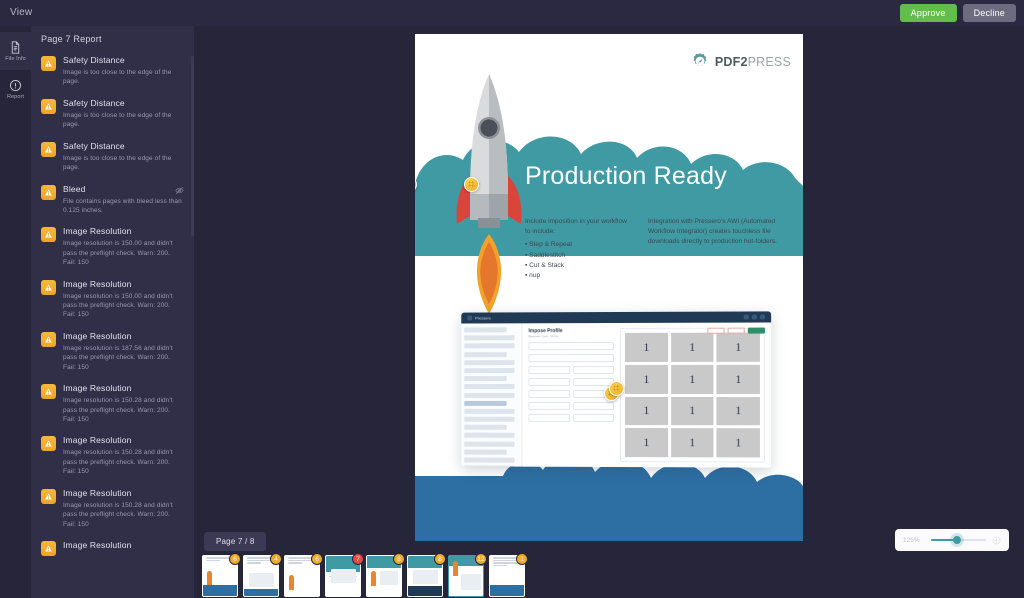  Describe the element at coordinates (512, 13) in the screenshot. I see `top-menu-bar: View Approve Decline` at that location.